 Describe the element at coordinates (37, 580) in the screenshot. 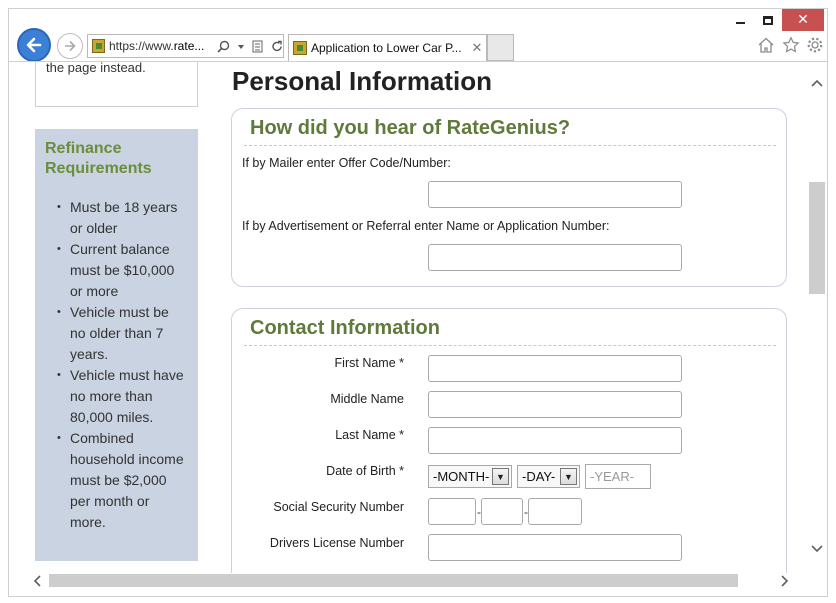

I see `scroll-left-icon` at that location.